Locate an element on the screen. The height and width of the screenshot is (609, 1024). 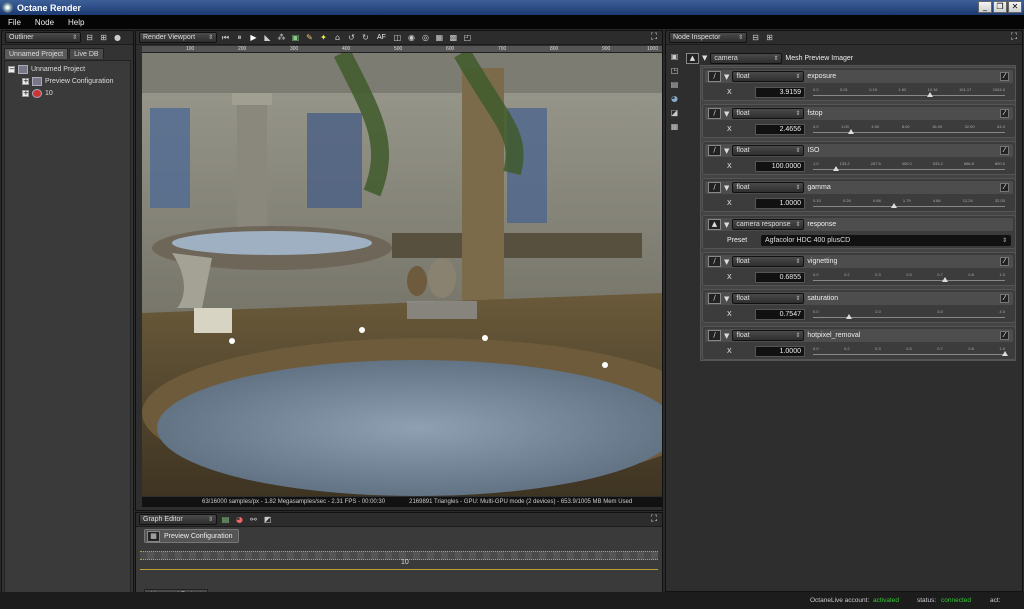
value-slider: 0.0 0.01 0.15 1.62 10.16 101.17 1024.0 is located at coordinates (909, 93).